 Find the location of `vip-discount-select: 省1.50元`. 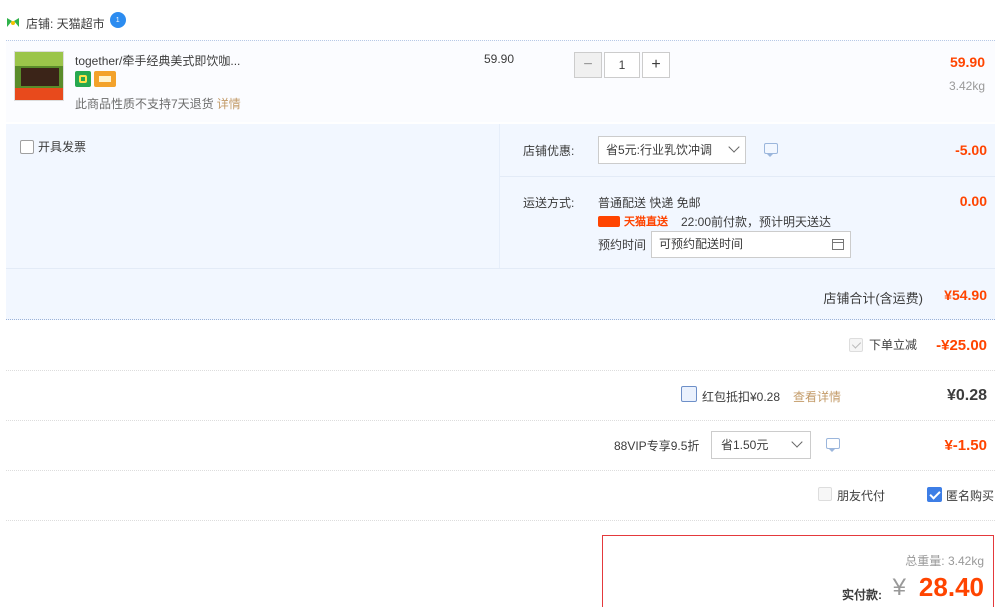

vip-discount-select: 省1.50元 is located at coordinates (761, 445).